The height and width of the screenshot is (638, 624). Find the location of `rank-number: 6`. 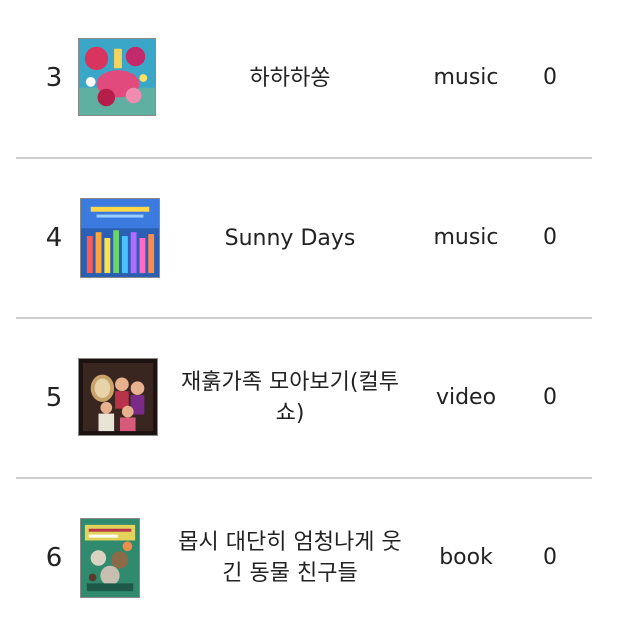

rank-number: 6 is located at coordinates (54, 558).